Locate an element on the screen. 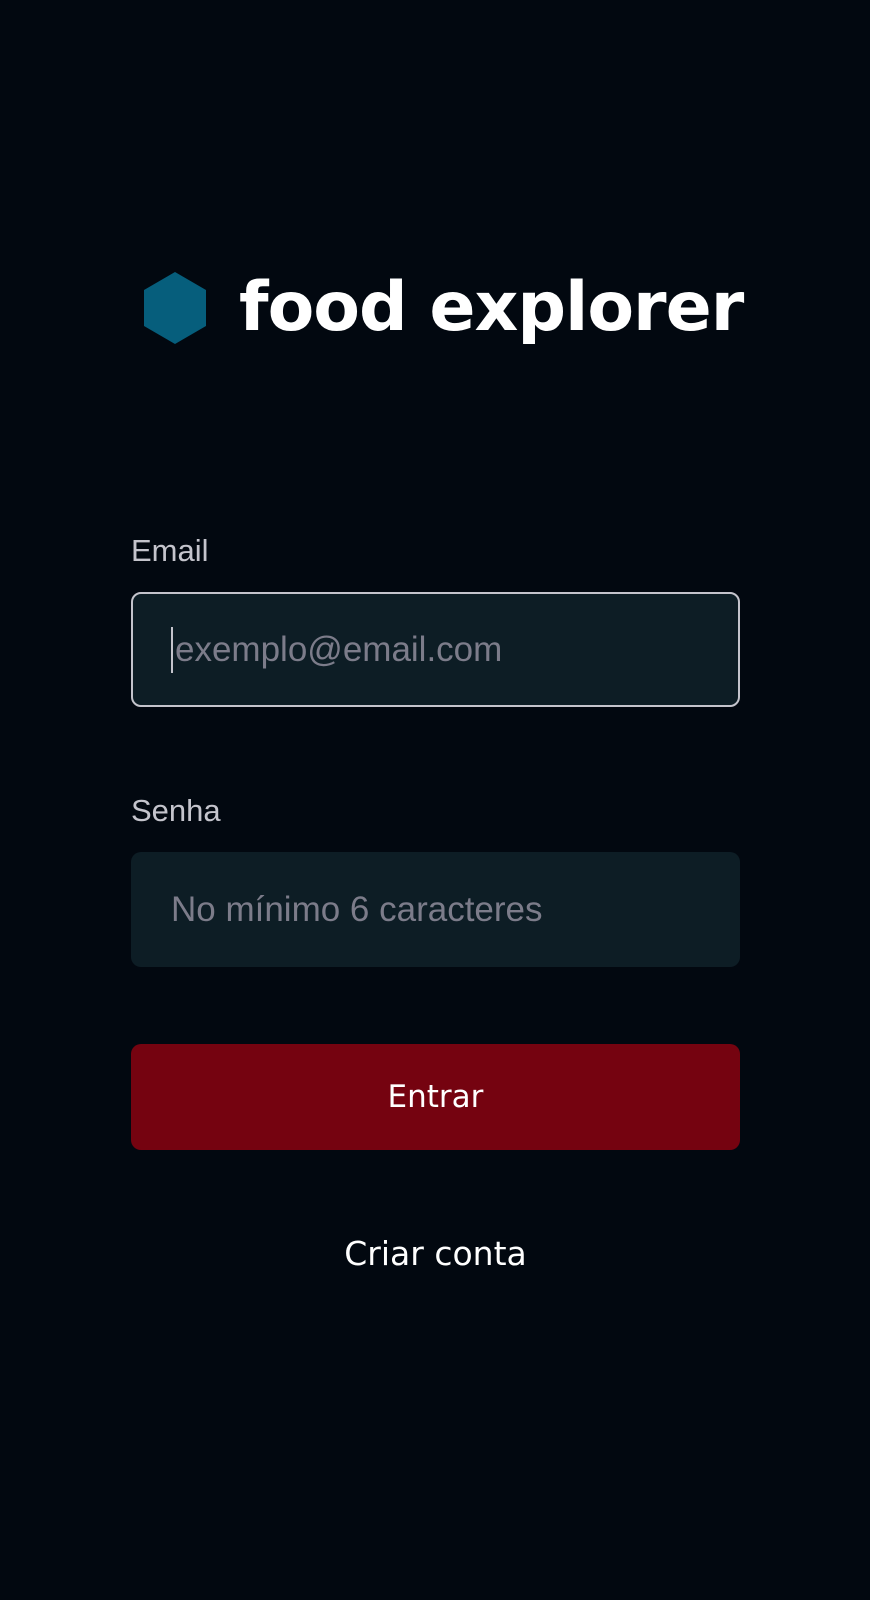 The image size is (870, 1600). email-label: Email is located at coordinates (170, 550).